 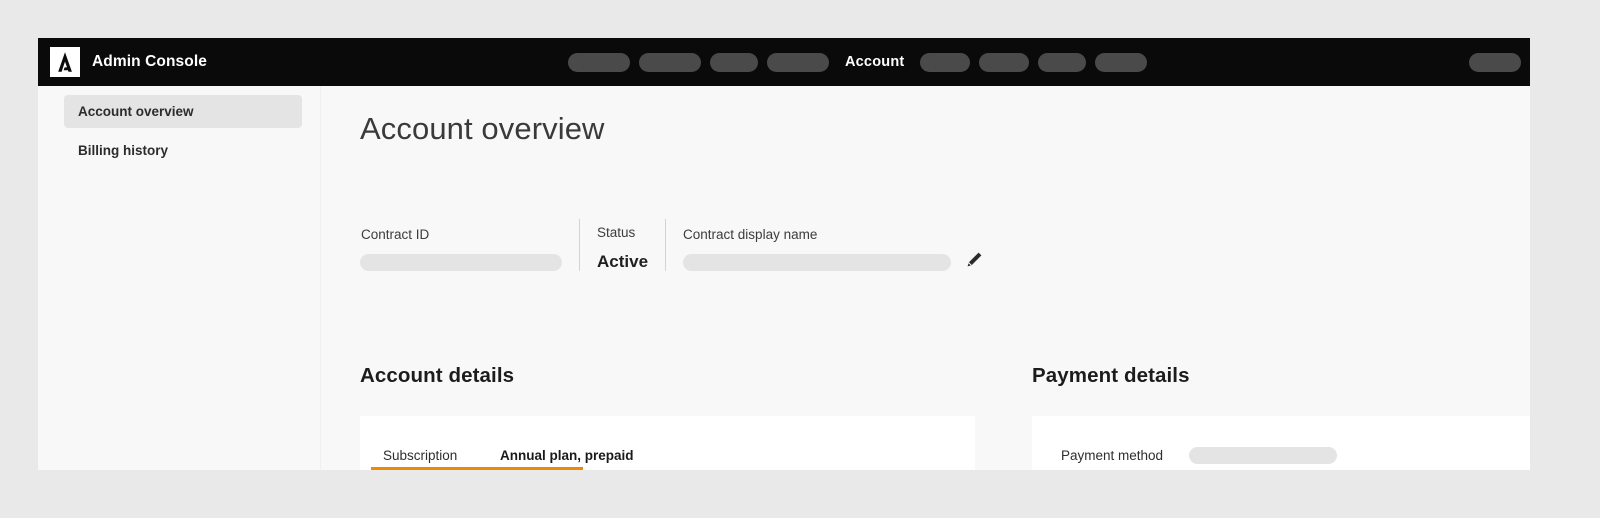 I want to click on adobe-a-logo-icon, so click(x=65, y=62).